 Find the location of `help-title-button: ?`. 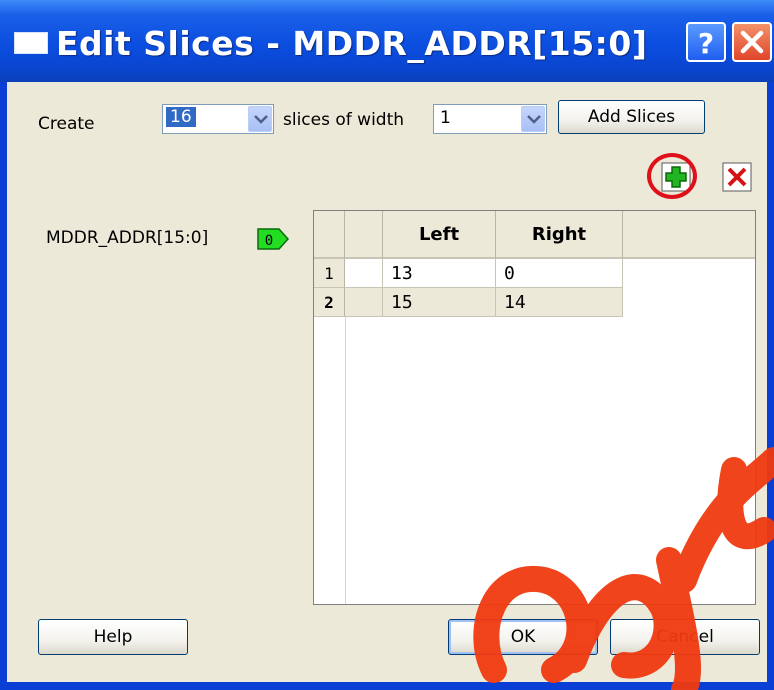

help-title-button: ? is located at coordinates (706, 42).